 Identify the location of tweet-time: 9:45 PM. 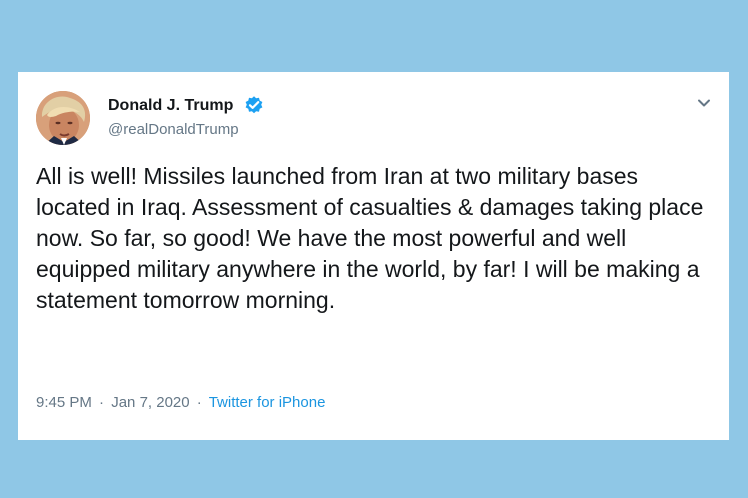
(64, 402).